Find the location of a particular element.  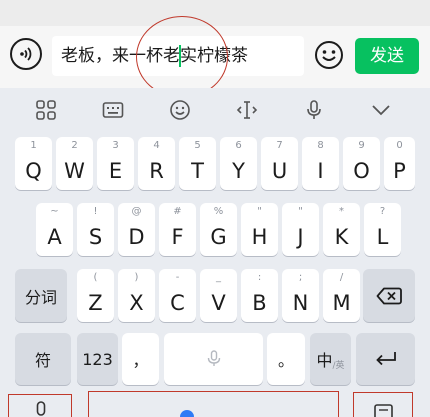

key-h: " H is located at coordinates (259, 229).